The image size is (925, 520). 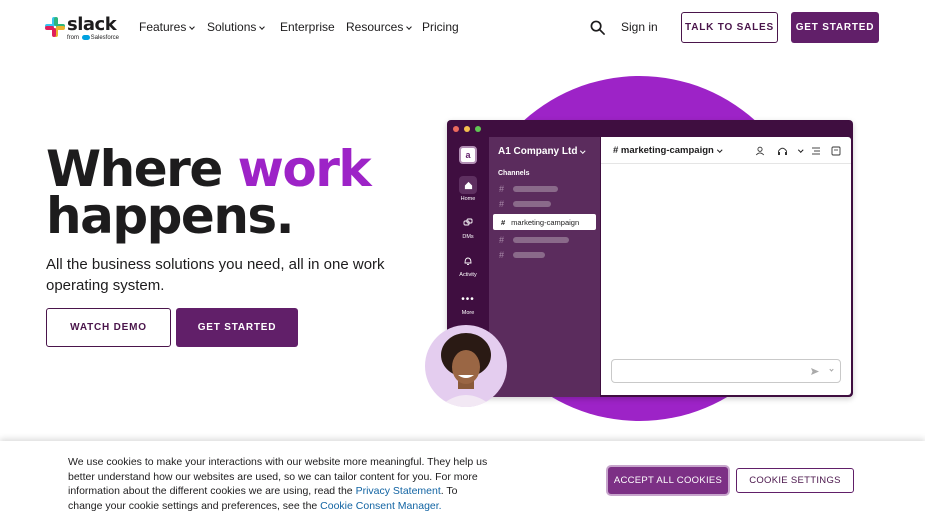 What do you see at coordinates (467, 129) in the screenshot?
I see `window-minimize-dot` at bounding box center [467, 129].